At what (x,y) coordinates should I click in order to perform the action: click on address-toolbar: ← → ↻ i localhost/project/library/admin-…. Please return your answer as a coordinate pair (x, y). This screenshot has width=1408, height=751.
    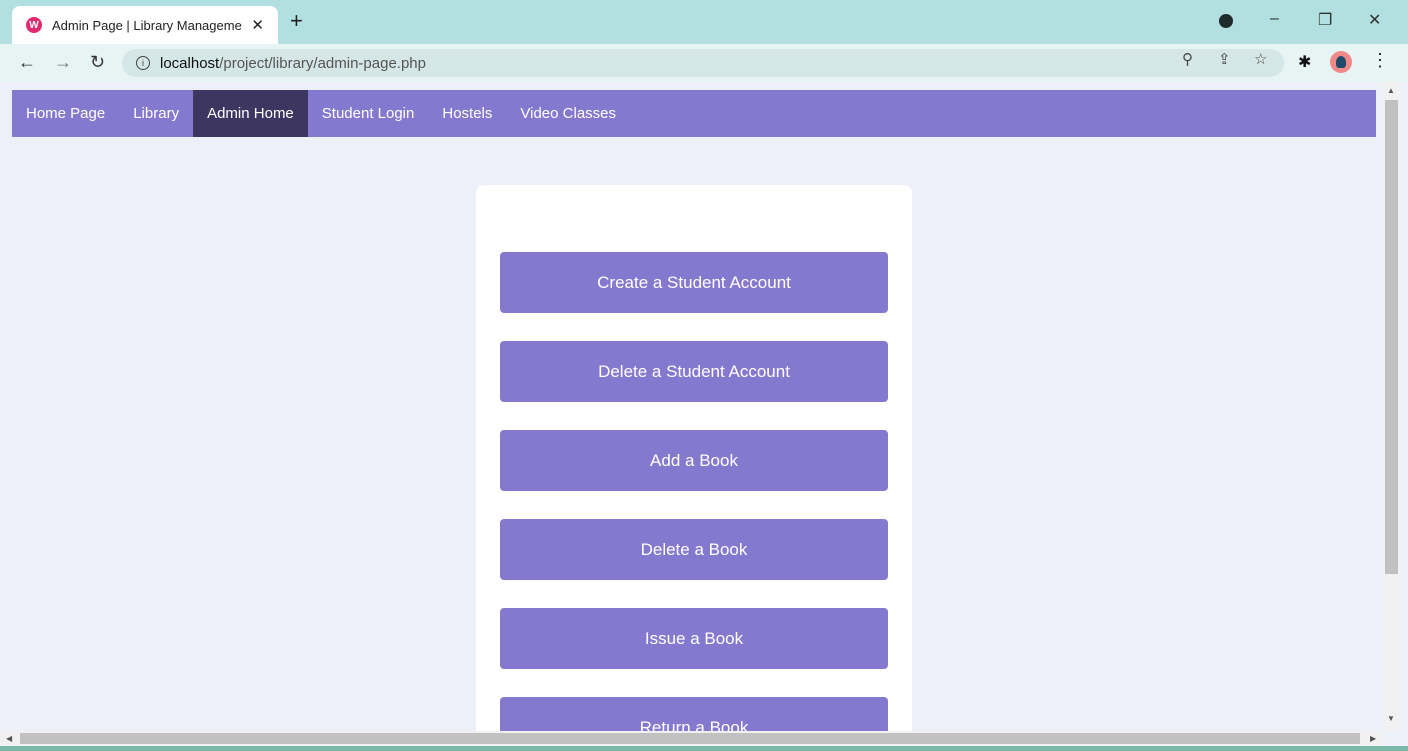
    Looking at the image, I should click on (704, 63).